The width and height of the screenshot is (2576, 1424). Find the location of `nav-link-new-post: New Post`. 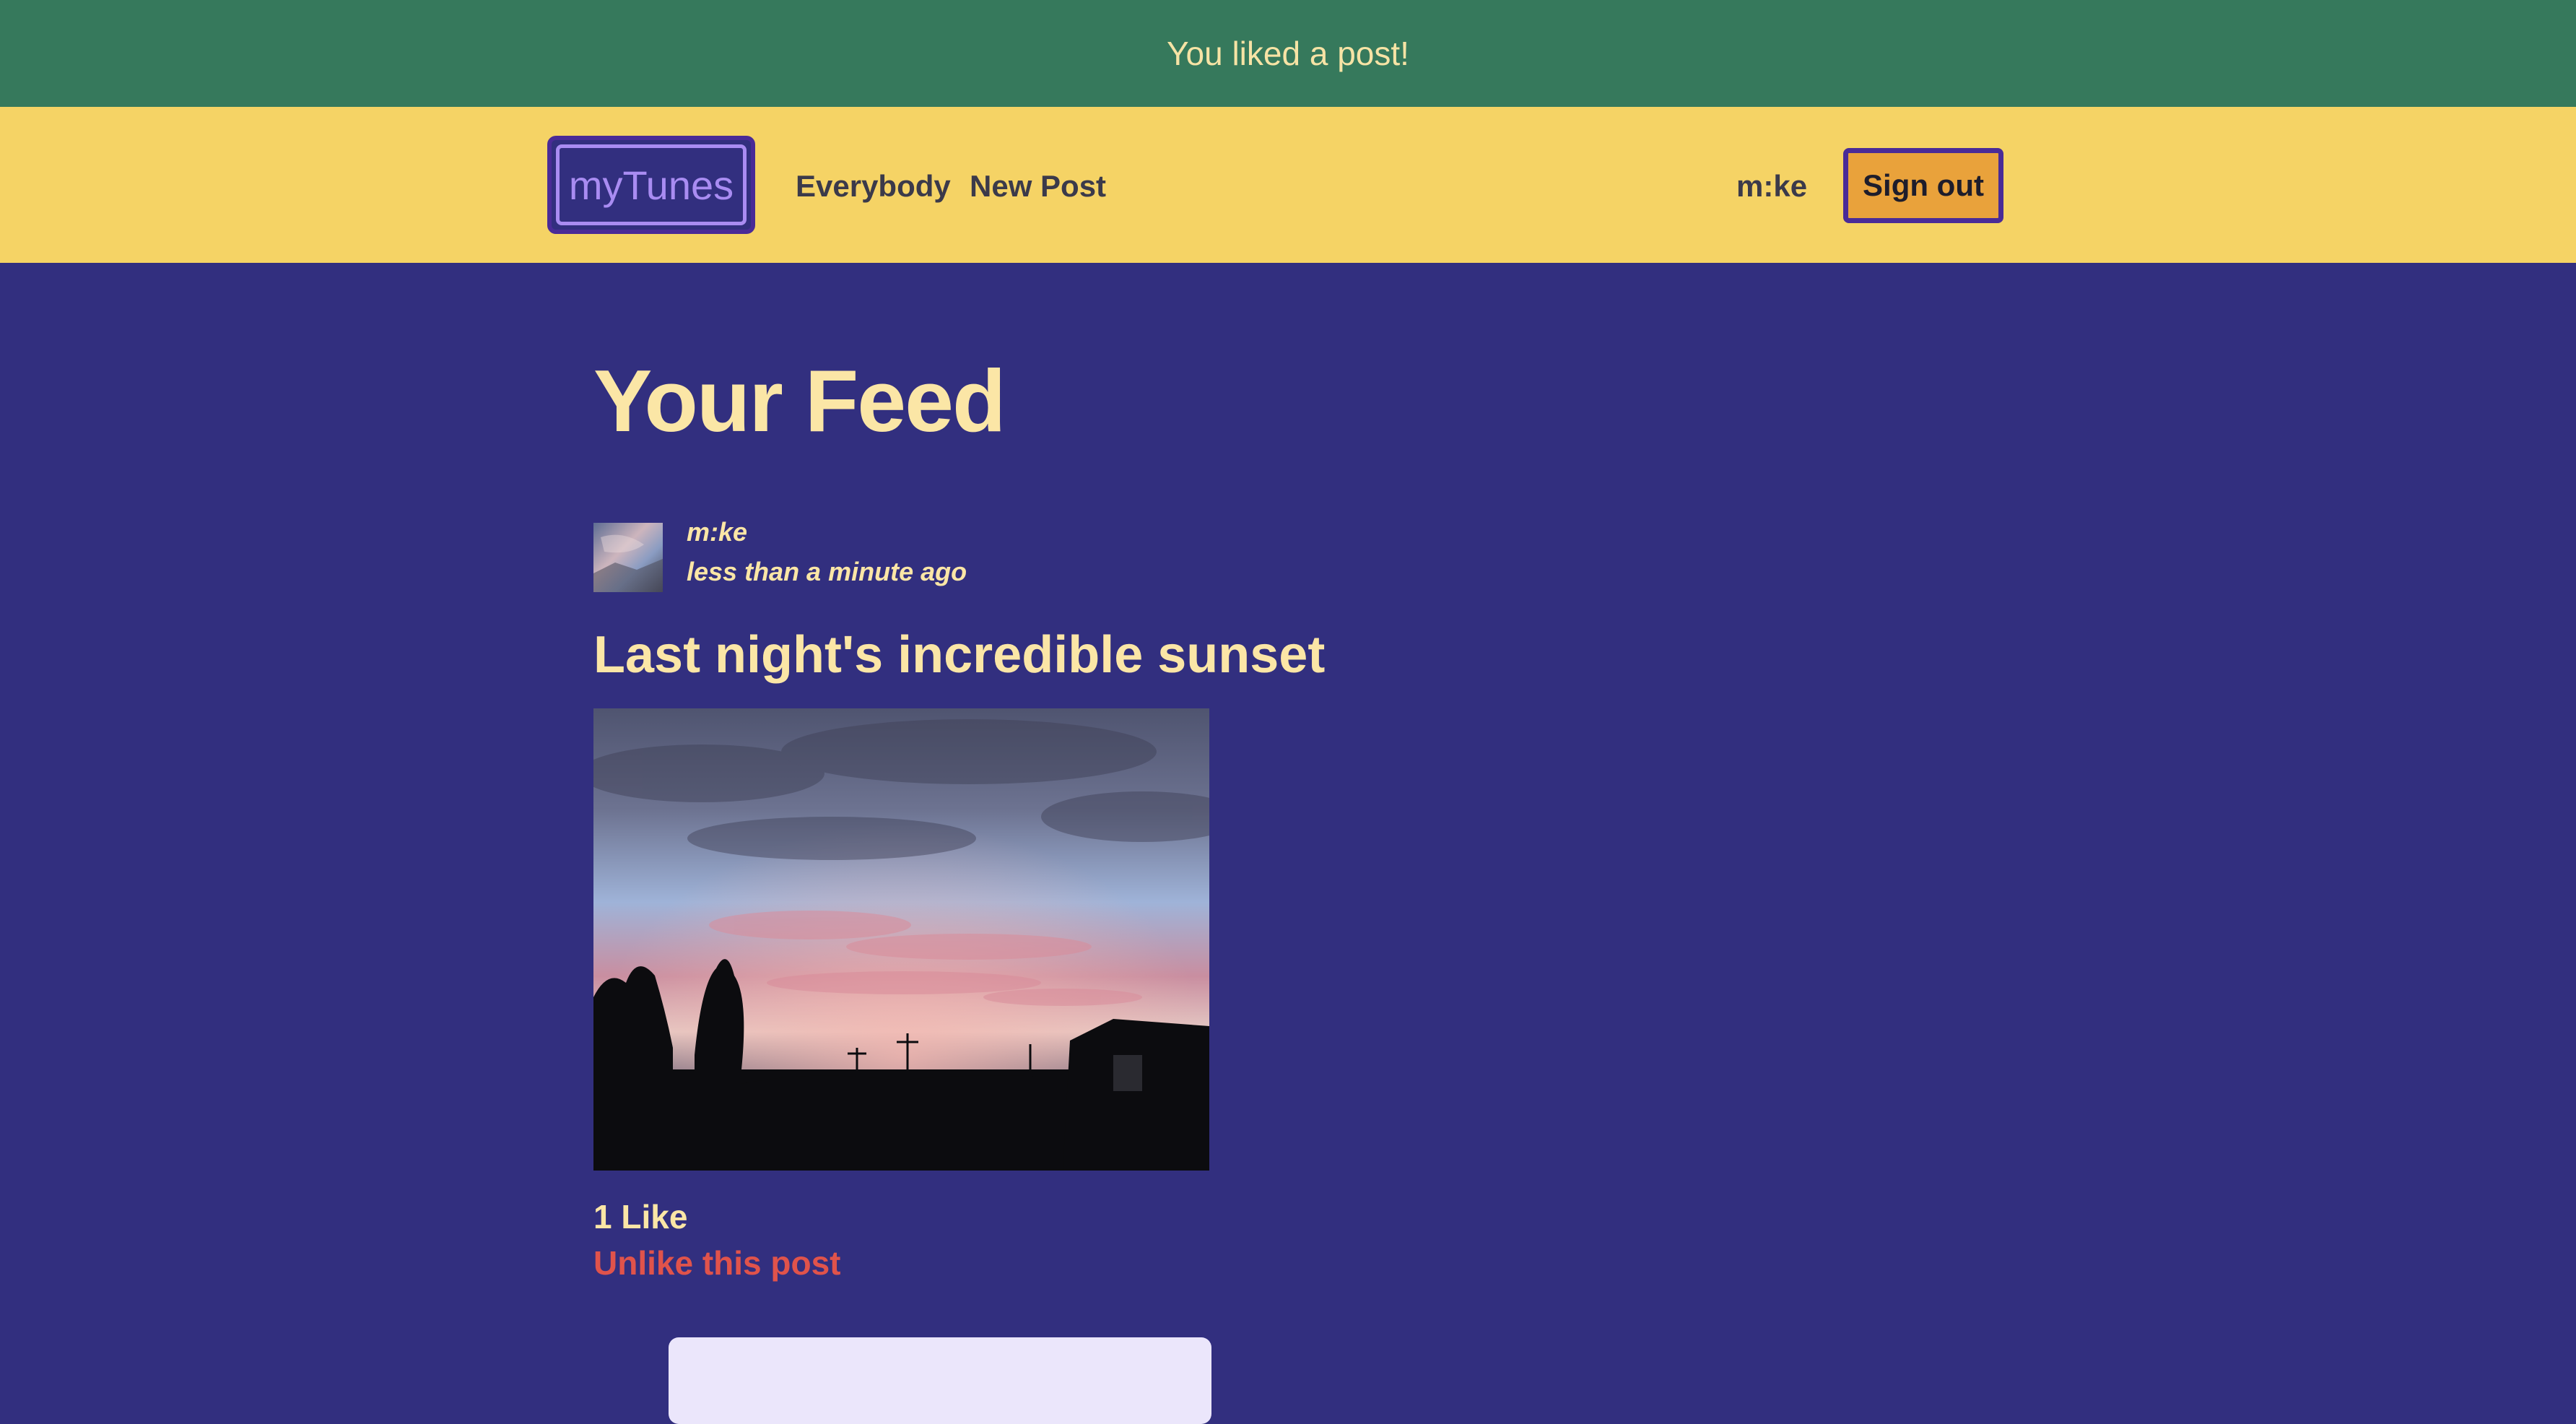

nav-link-new-post: New Post is located at coordinates (1038, 186).